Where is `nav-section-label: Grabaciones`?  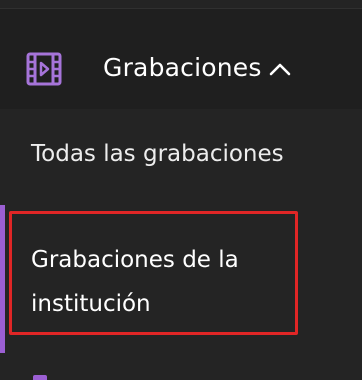 nav-section-label: Grabaciones is located at coordinates (182, 67).